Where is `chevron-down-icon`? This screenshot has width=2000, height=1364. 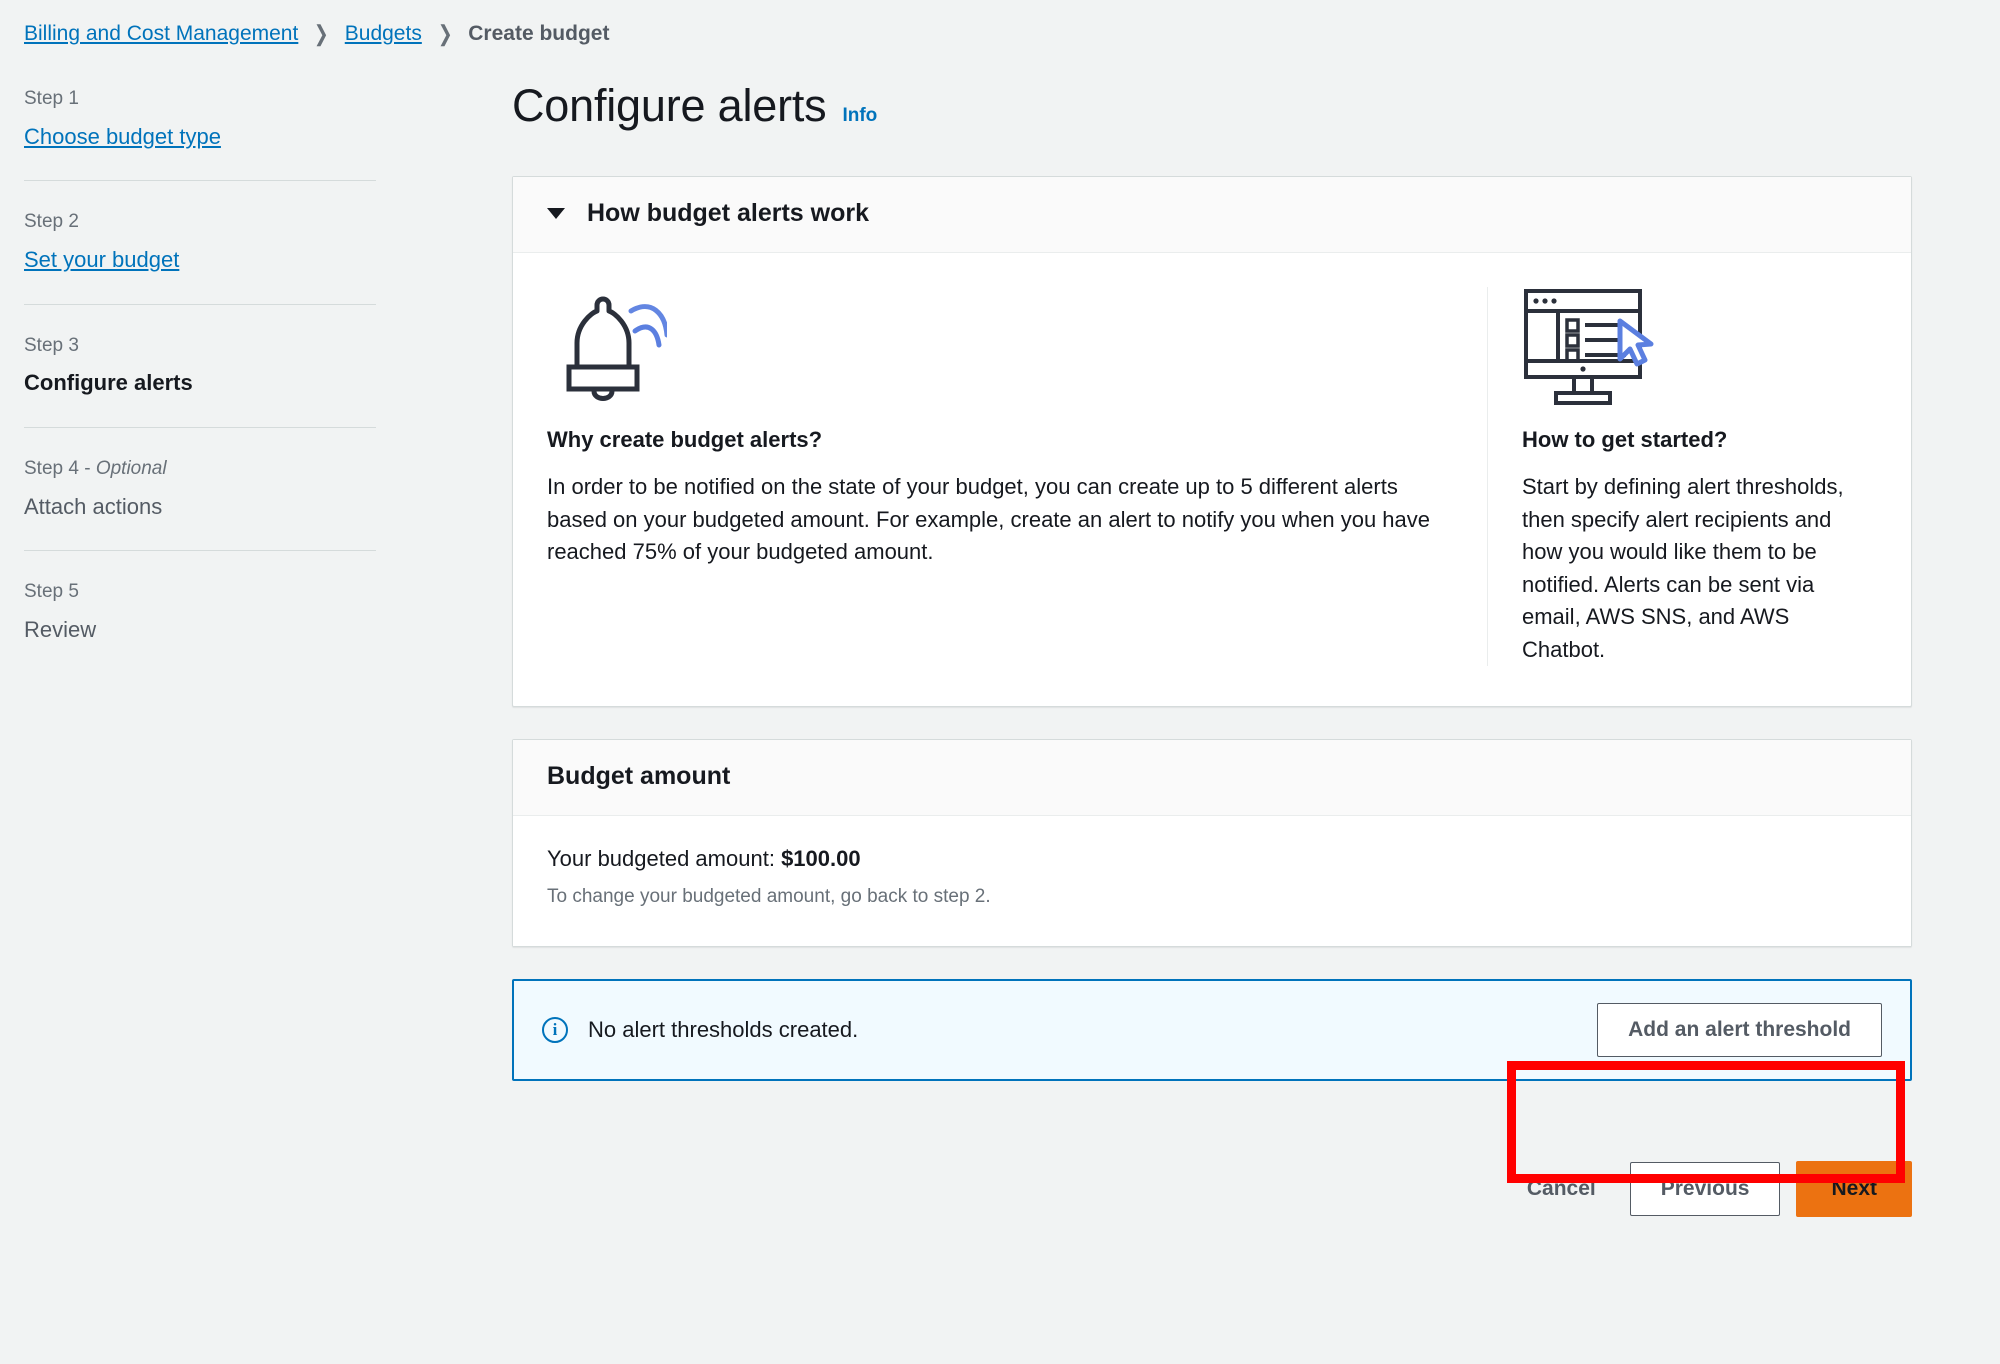 chevron-down-icon is located at coordinates (556, 213).